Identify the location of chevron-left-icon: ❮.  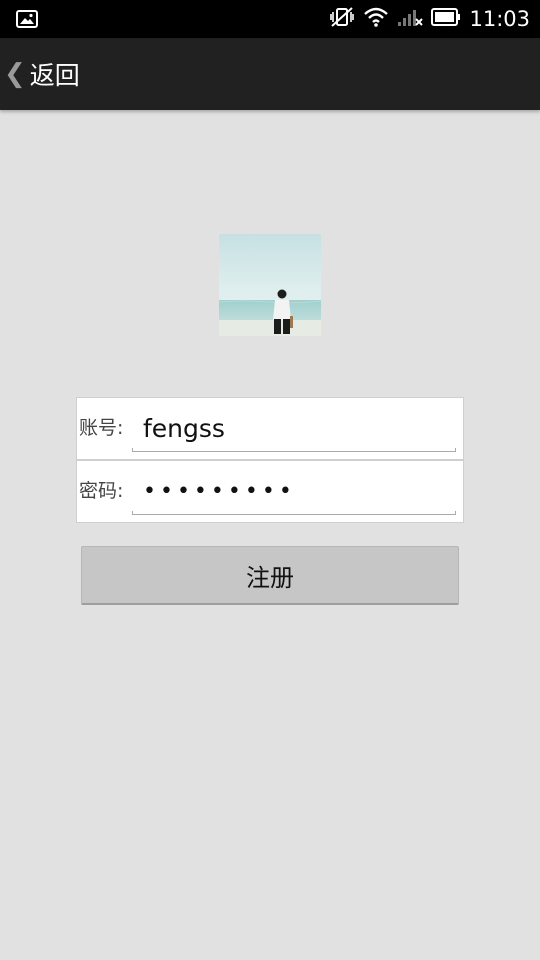
(15, 74).